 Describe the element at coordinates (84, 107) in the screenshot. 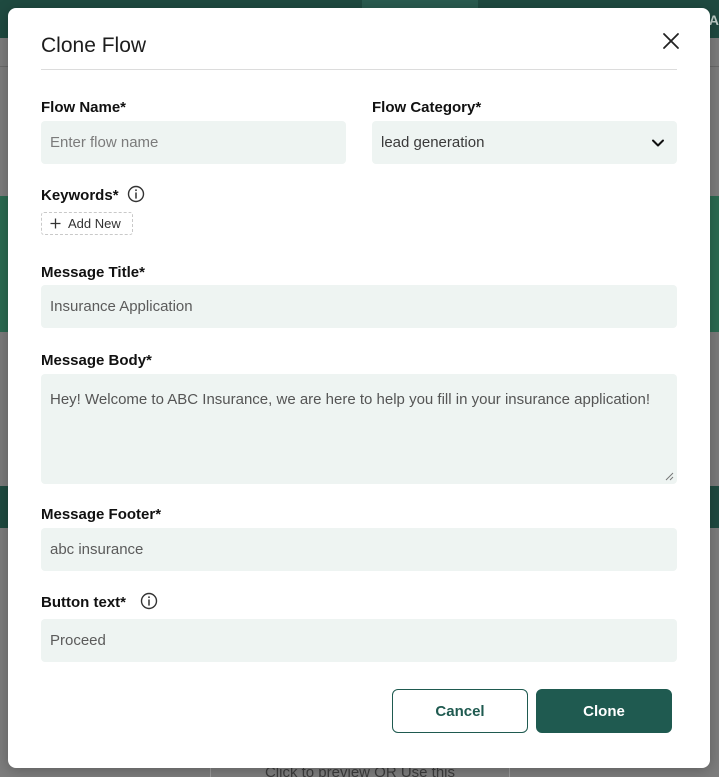

I see `flow-name-label: Flow Name*` at that location.